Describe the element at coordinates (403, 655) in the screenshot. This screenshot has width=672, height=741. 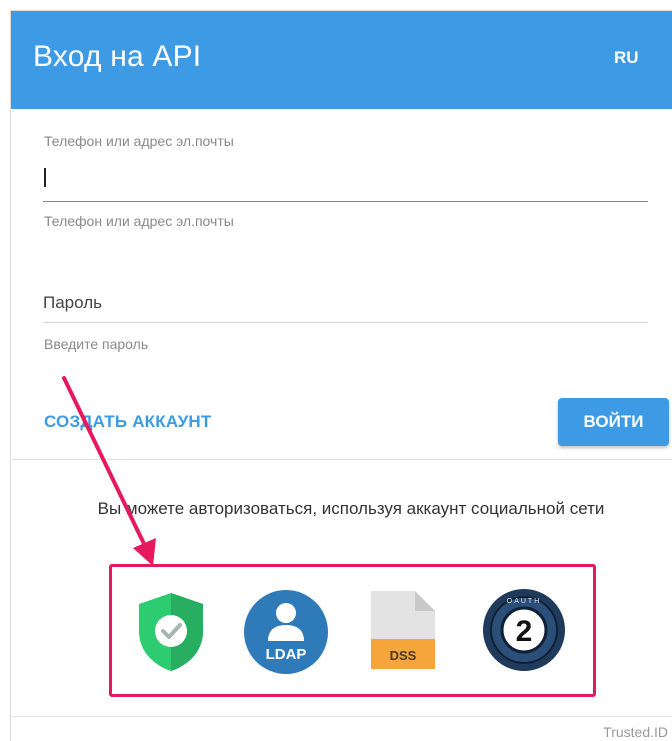
I see `dss-icon-label: DSS` at that location.